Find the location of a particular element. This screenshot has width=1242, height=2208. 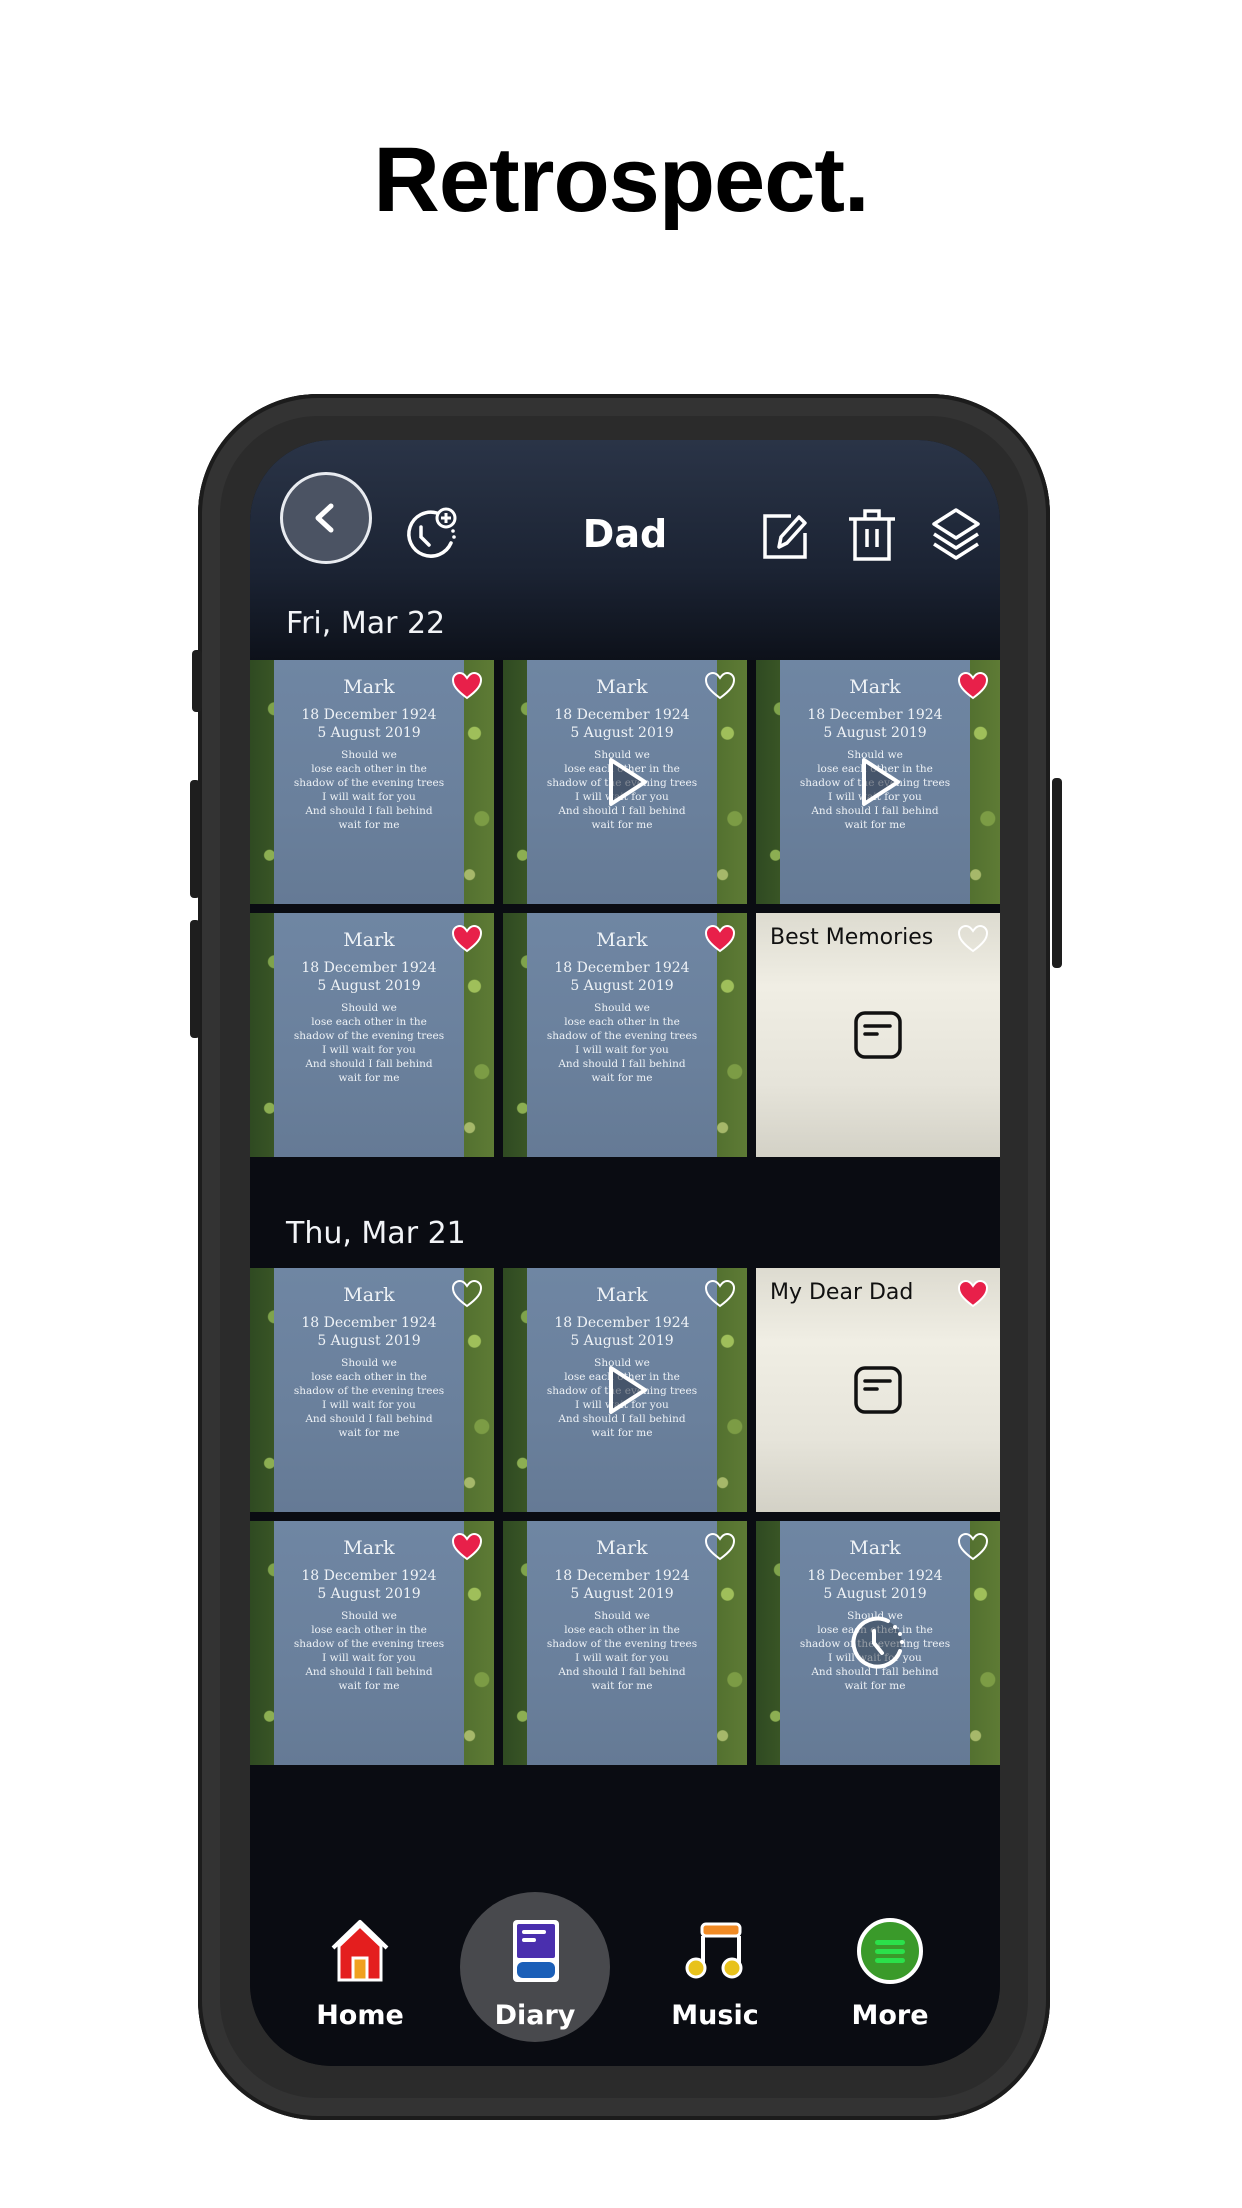

bottom-nav: Home Diary Music More is located at coordinates (625, 1979).